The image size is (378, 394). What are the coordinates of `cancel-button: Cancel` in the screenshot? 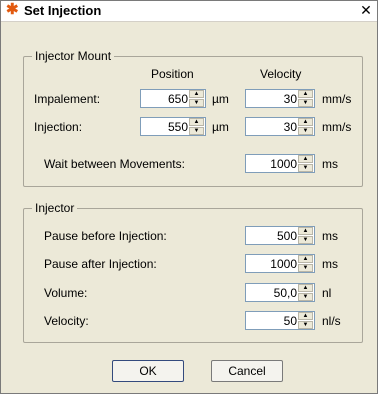 It's located at (247, 371).